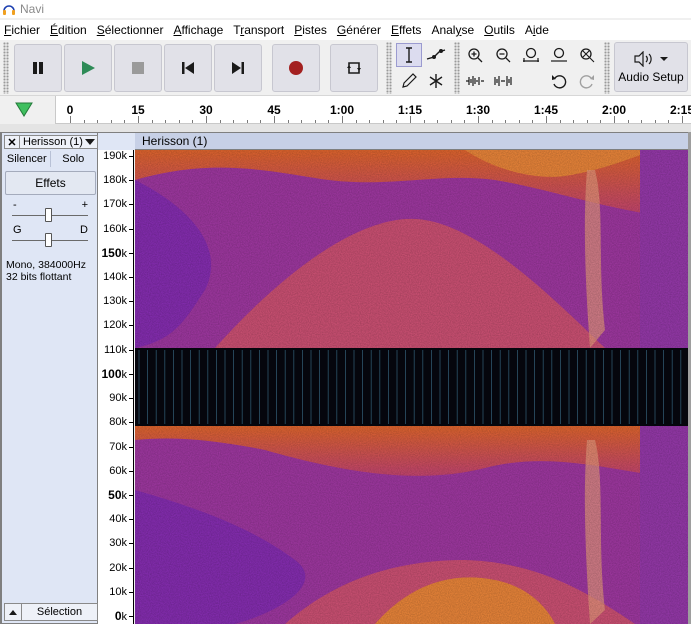  Describe the element at coordinates (138, 68) in the screenshot. I see `stop-button` at that location.